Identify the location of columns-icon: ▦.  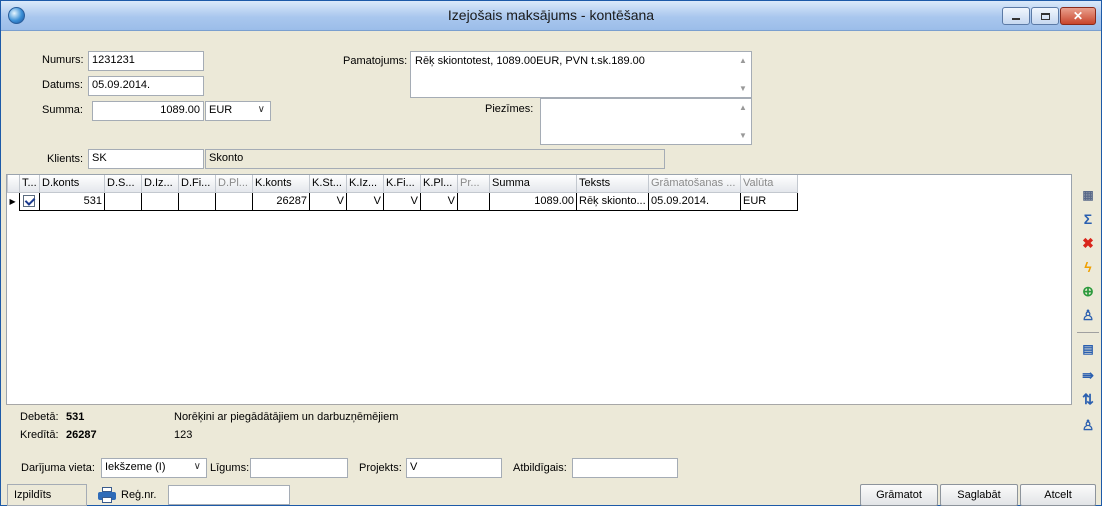
(1088, 195).